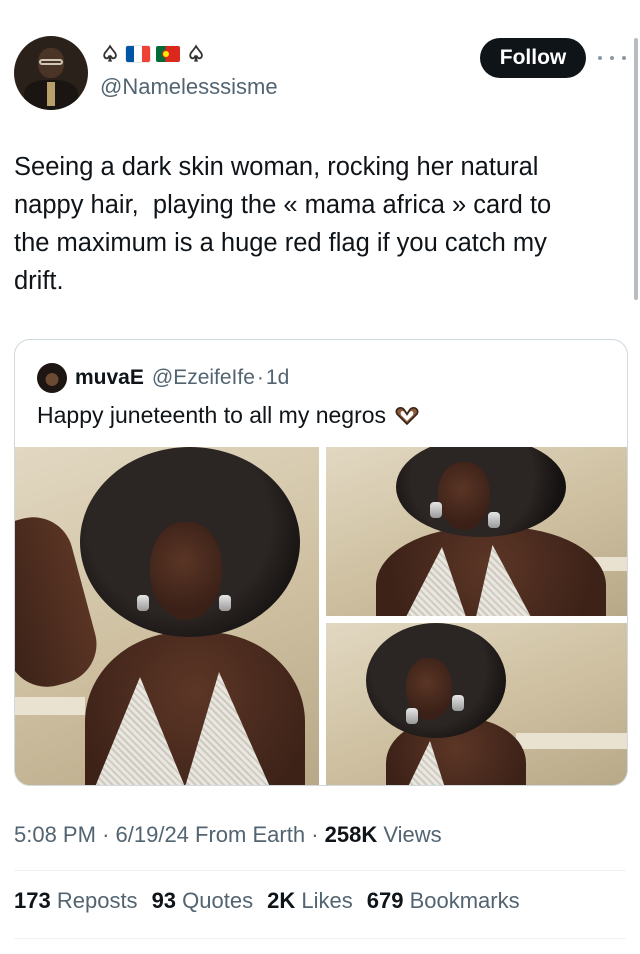 This screenshot has height=954, width=640. What do you see at coordinates (464, 900) in the screenshot?
I see `stat-label: Bookmarks` at bounding box center [464, 900].